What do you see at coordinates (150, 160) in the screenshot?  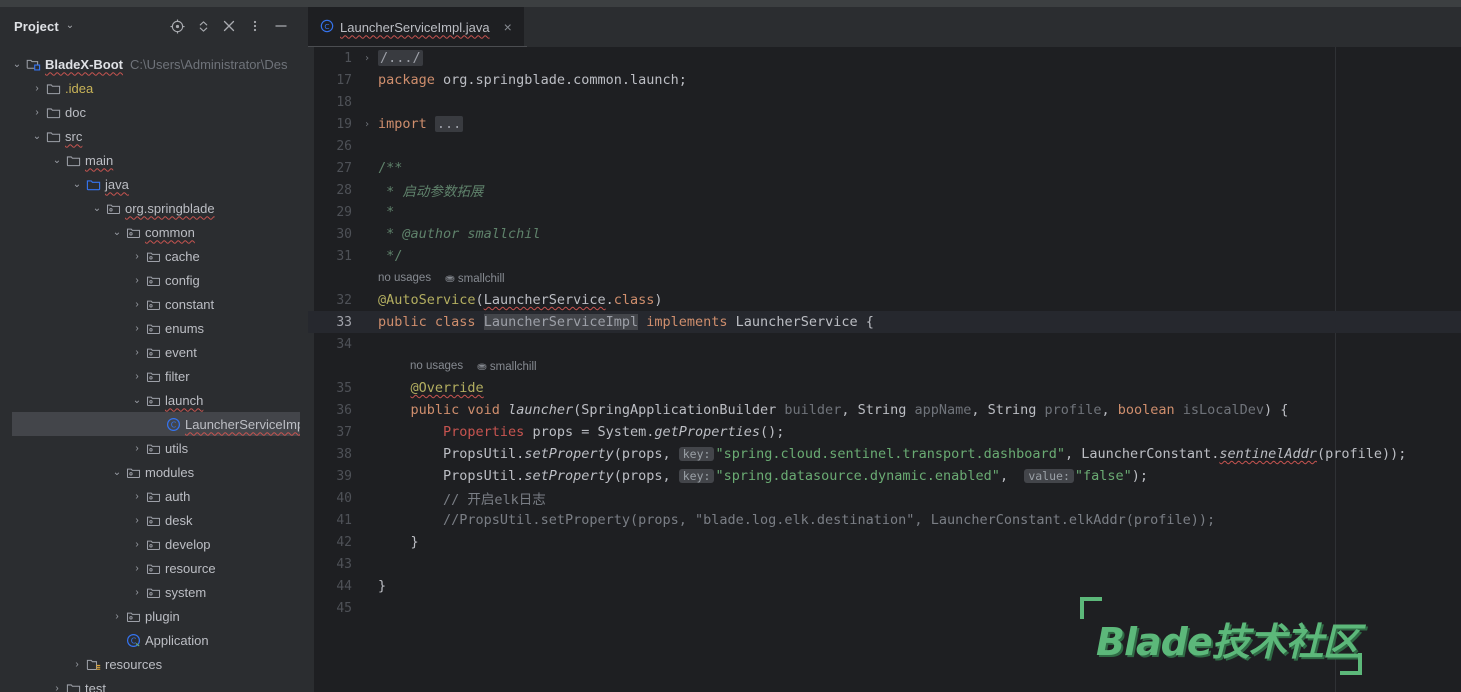 I see `tree-node-main: ⌄ main` at bounding box center [150, 160].